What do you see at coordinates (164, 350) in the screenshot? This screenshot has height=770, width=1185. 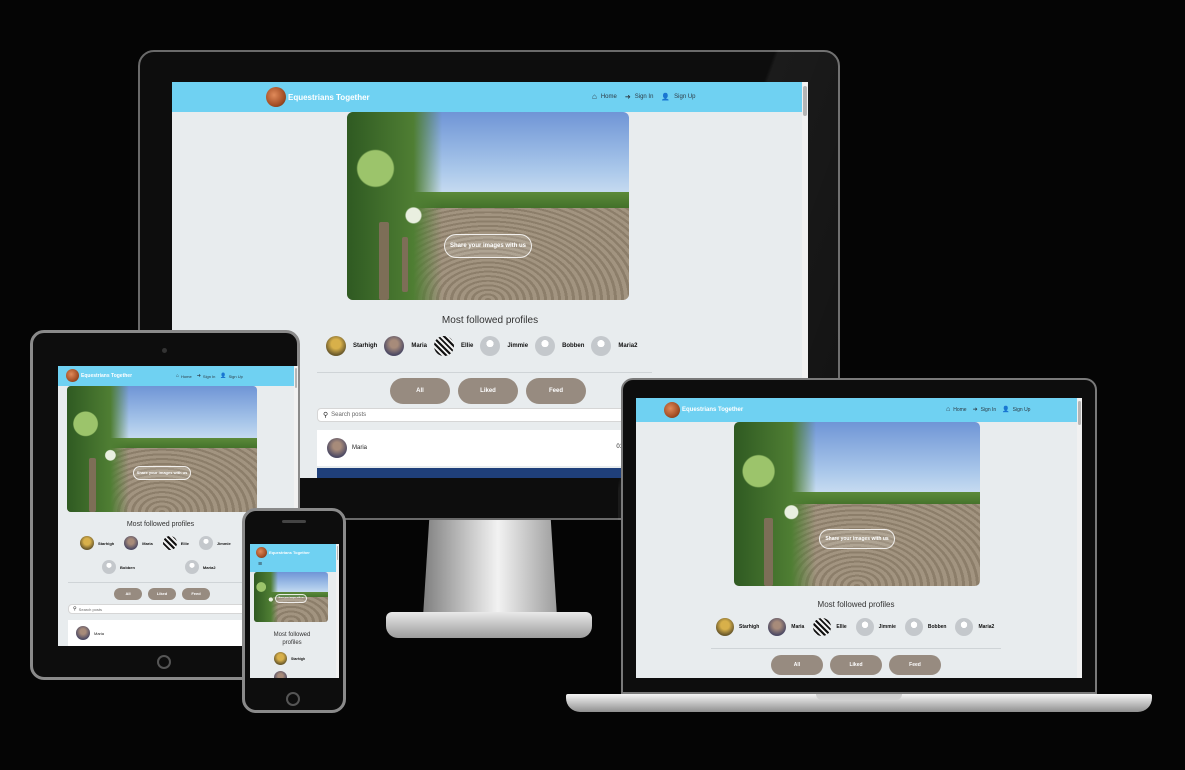 I see `tablet-camera` at bounding box center [164, 350].